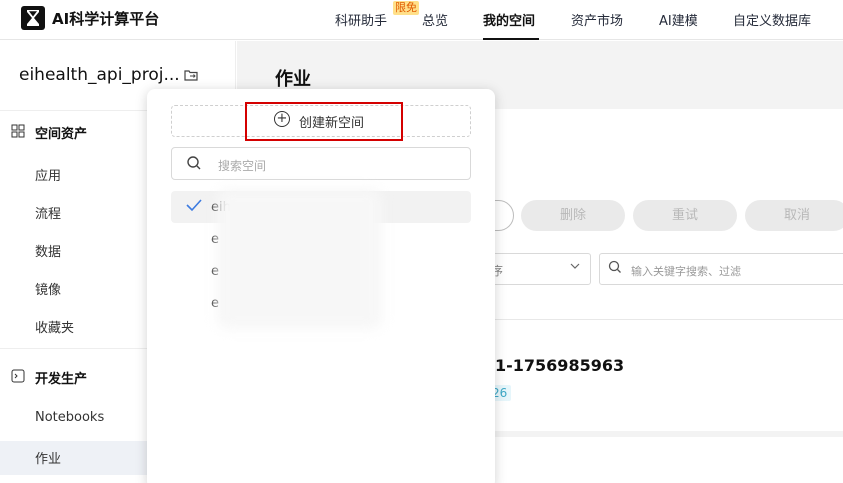 This screenshot has width=843, height=483. What do you see at coordinates (61, 379) in the screenshot?
I see `sidebar-section-dev-label: 开发生产` at bounding box center [61, 379].